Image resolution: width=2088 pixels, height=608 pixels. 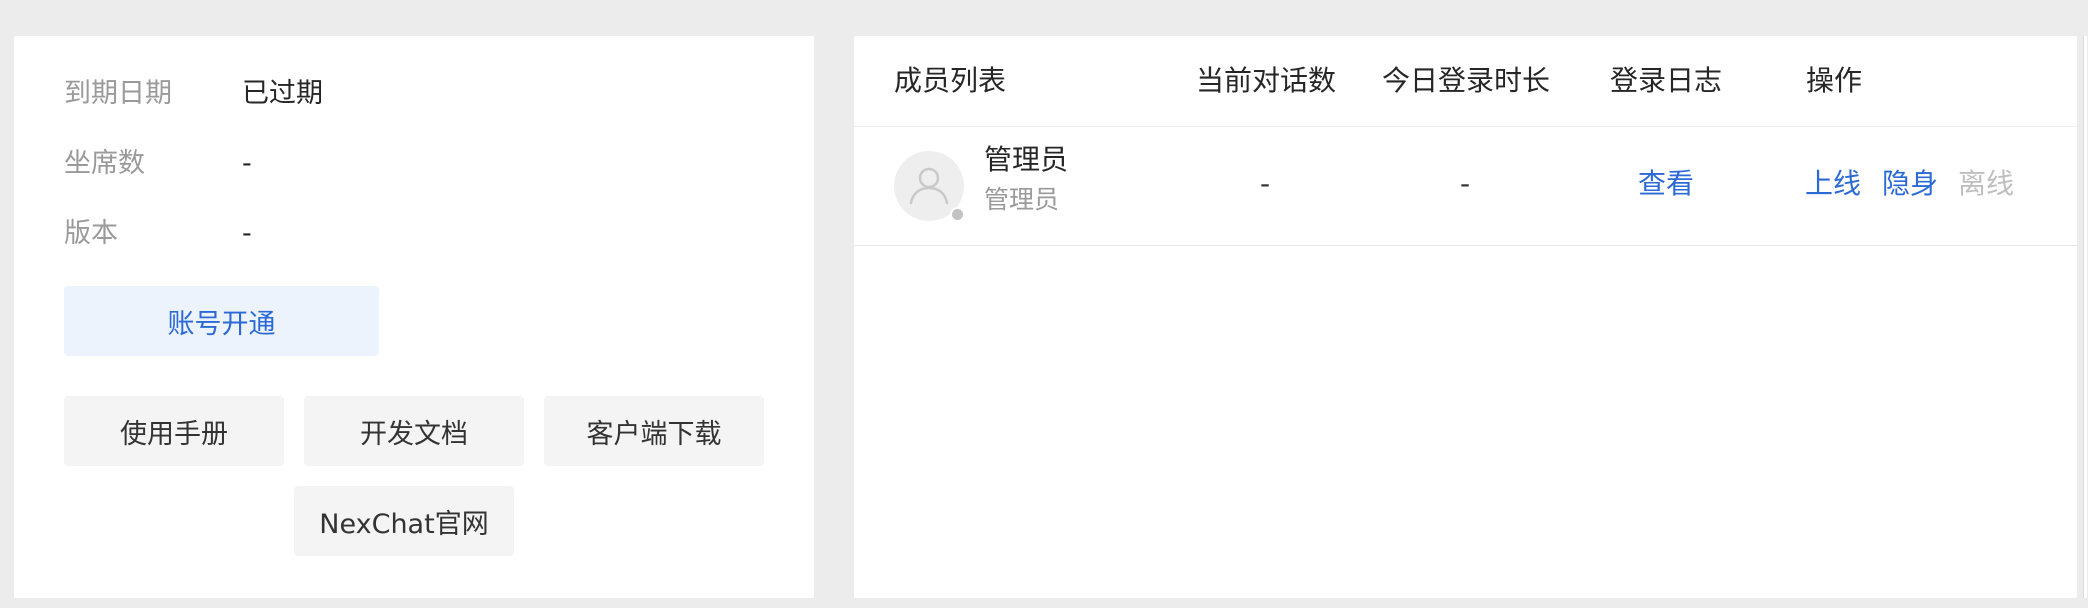 What do you see at coordinates (1833, 184) in the screenshot?
I see `set-online-link: 上线` at bounding box center [1833, 184].